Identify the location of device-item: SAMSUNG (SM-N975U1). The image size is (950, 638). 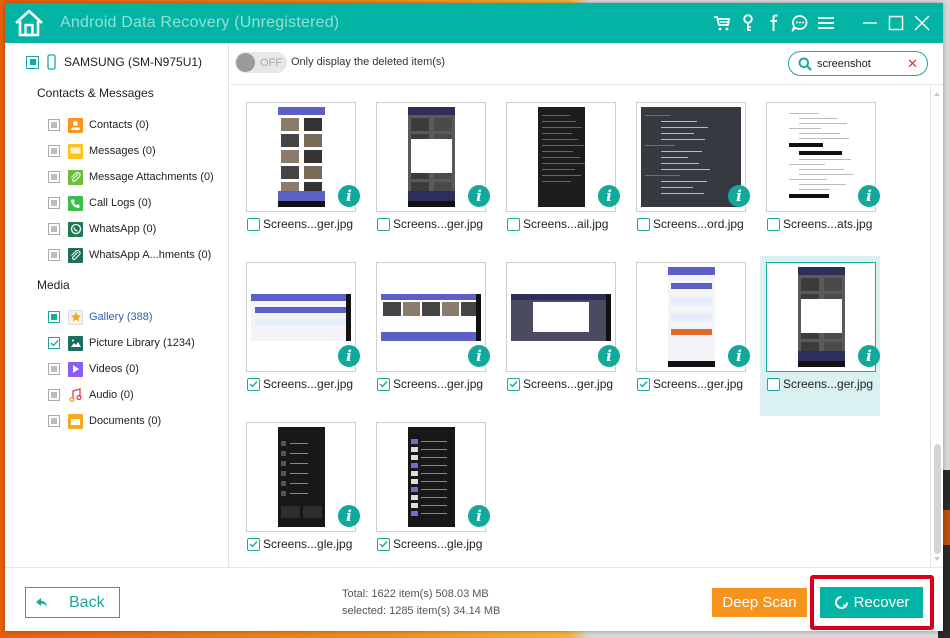
(114, 62).